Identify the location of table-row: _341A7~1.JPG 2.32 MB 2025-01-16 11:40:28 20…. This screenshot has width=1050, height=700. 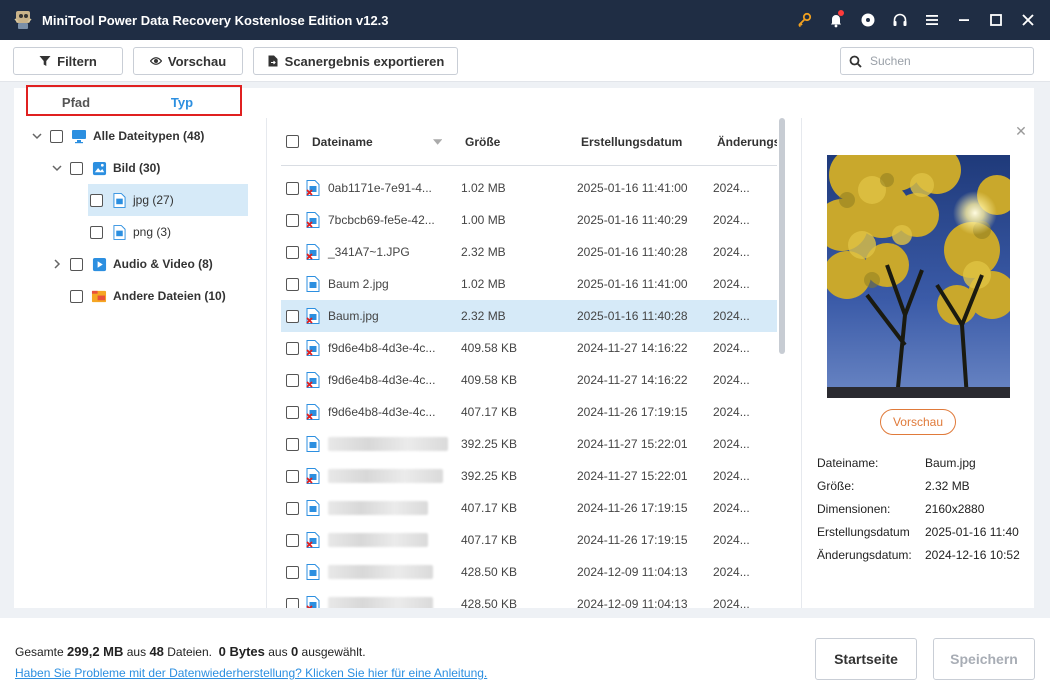
(529, 252).